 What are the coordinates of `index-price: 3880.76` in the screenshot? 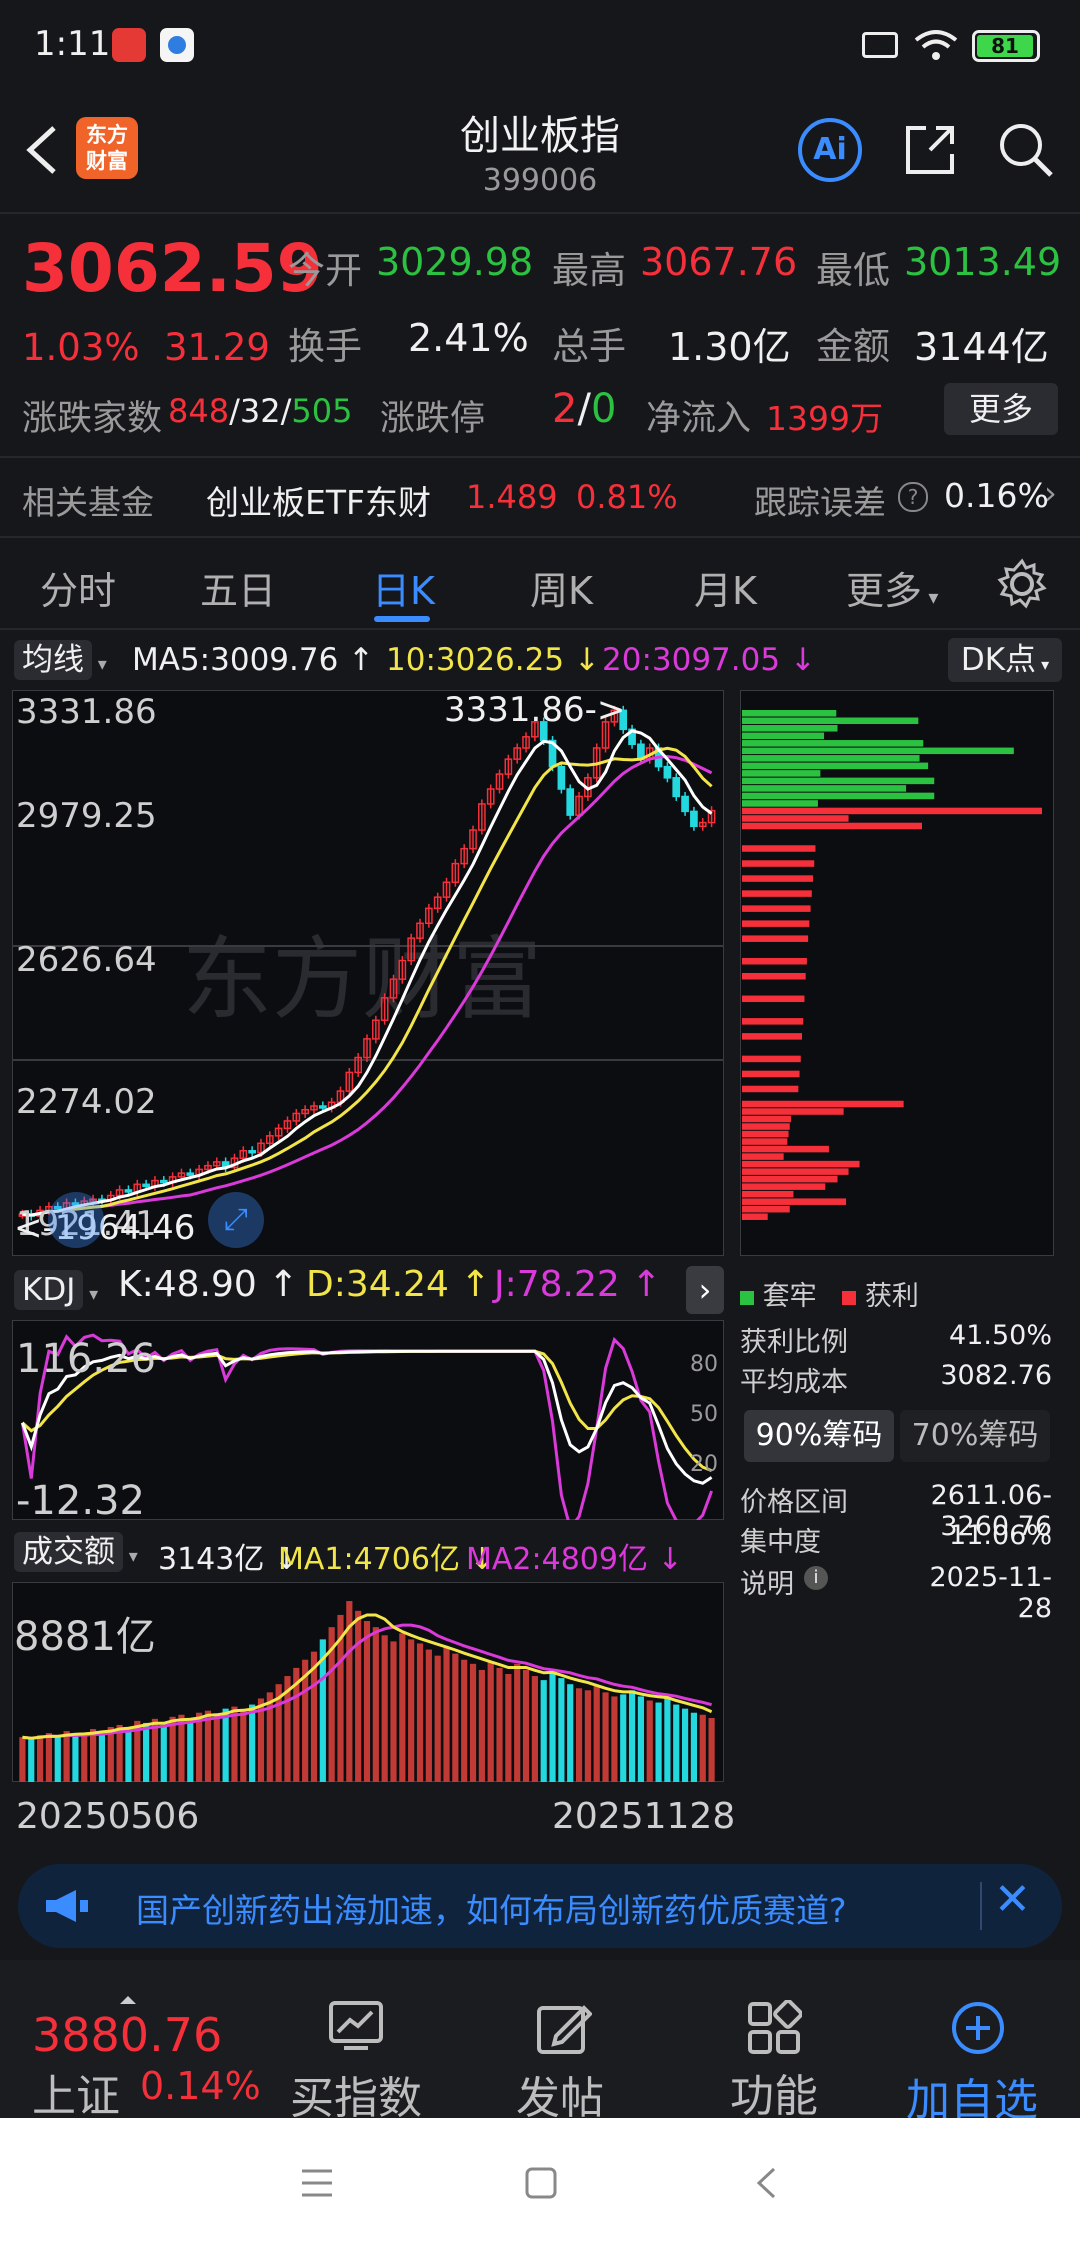 It's located at (127, 2035).